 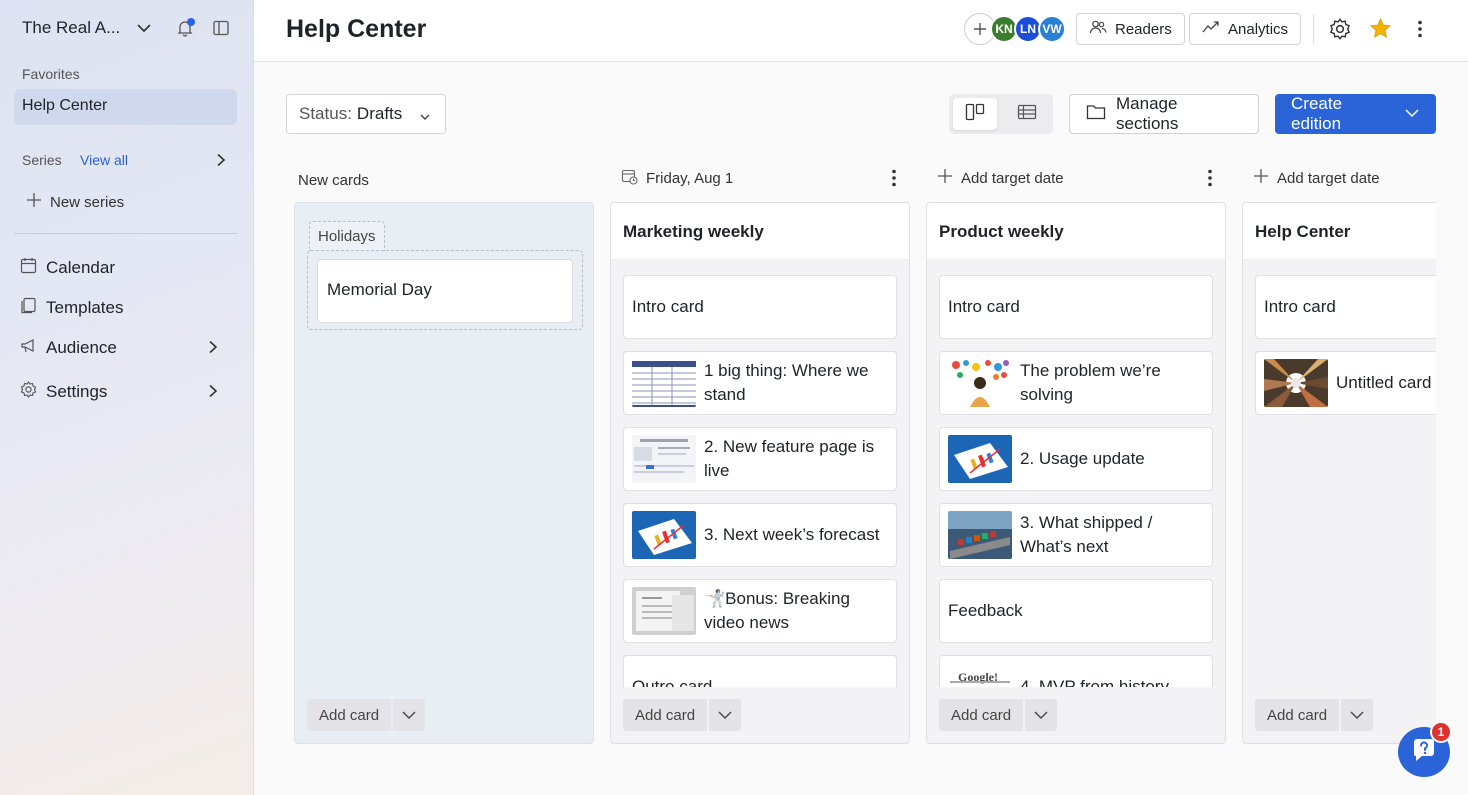 What do you see at coordinates (1211, 29) in the screenshot?
I see `trend-icon` at bounding box center [1211, 29].